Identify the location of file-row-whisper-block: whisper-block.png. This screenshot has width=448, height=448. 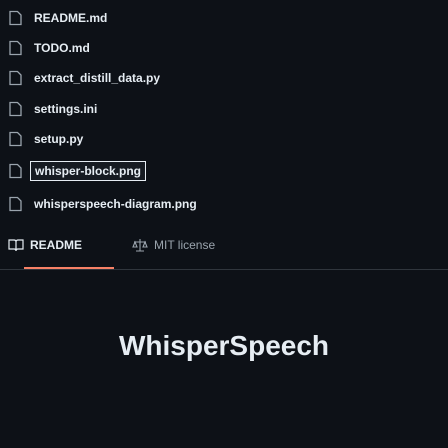
(224, 171).